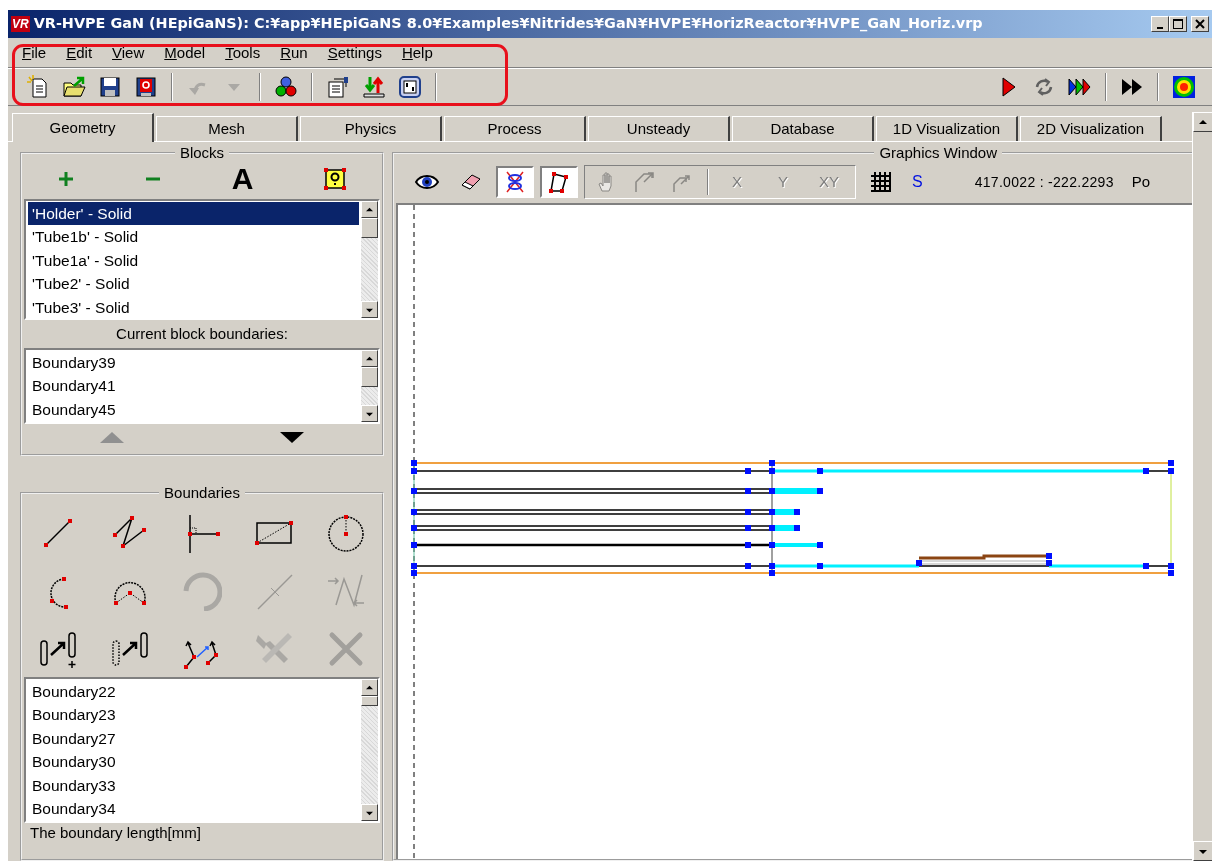 This screenshot has width=1212, height=861. I want to click on section-label: Current block boundaries:, so click(202, 334).